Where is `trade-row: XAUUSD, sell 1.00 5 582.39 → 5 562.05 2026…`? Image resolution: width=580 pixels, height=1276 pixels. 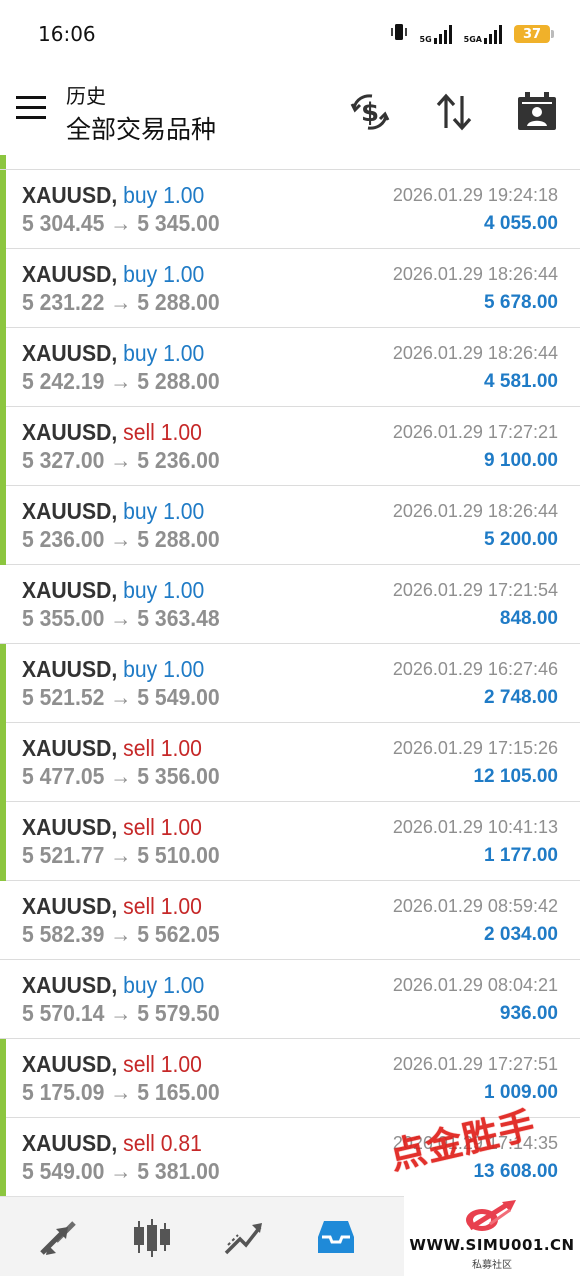 trade-row: XAUUSD, sell 1.00 5 582.39 → 5 562.05 2026… is located at coordinates (290, 920).